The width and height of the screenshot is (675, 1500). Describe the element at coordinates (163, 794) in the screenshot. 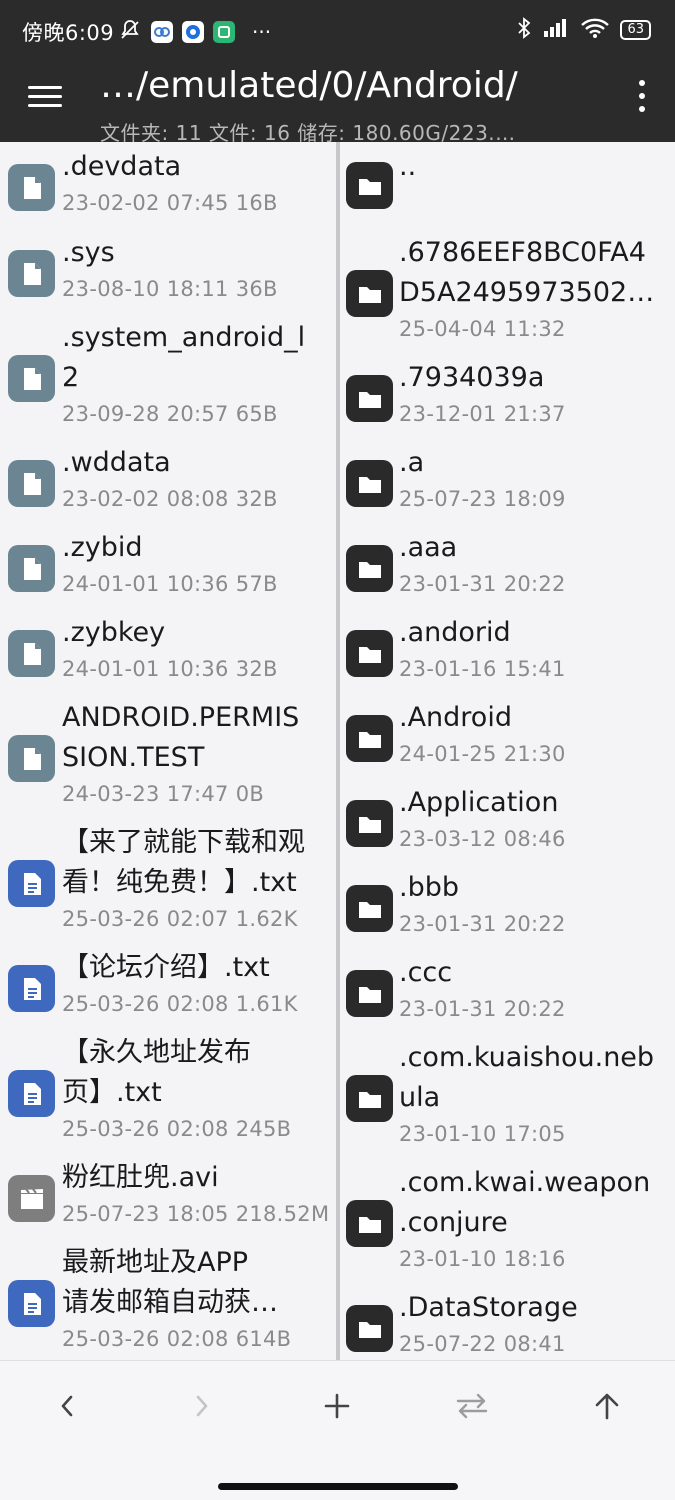

I see `item-meta: 24-03-23 17:47 0B` at that location.